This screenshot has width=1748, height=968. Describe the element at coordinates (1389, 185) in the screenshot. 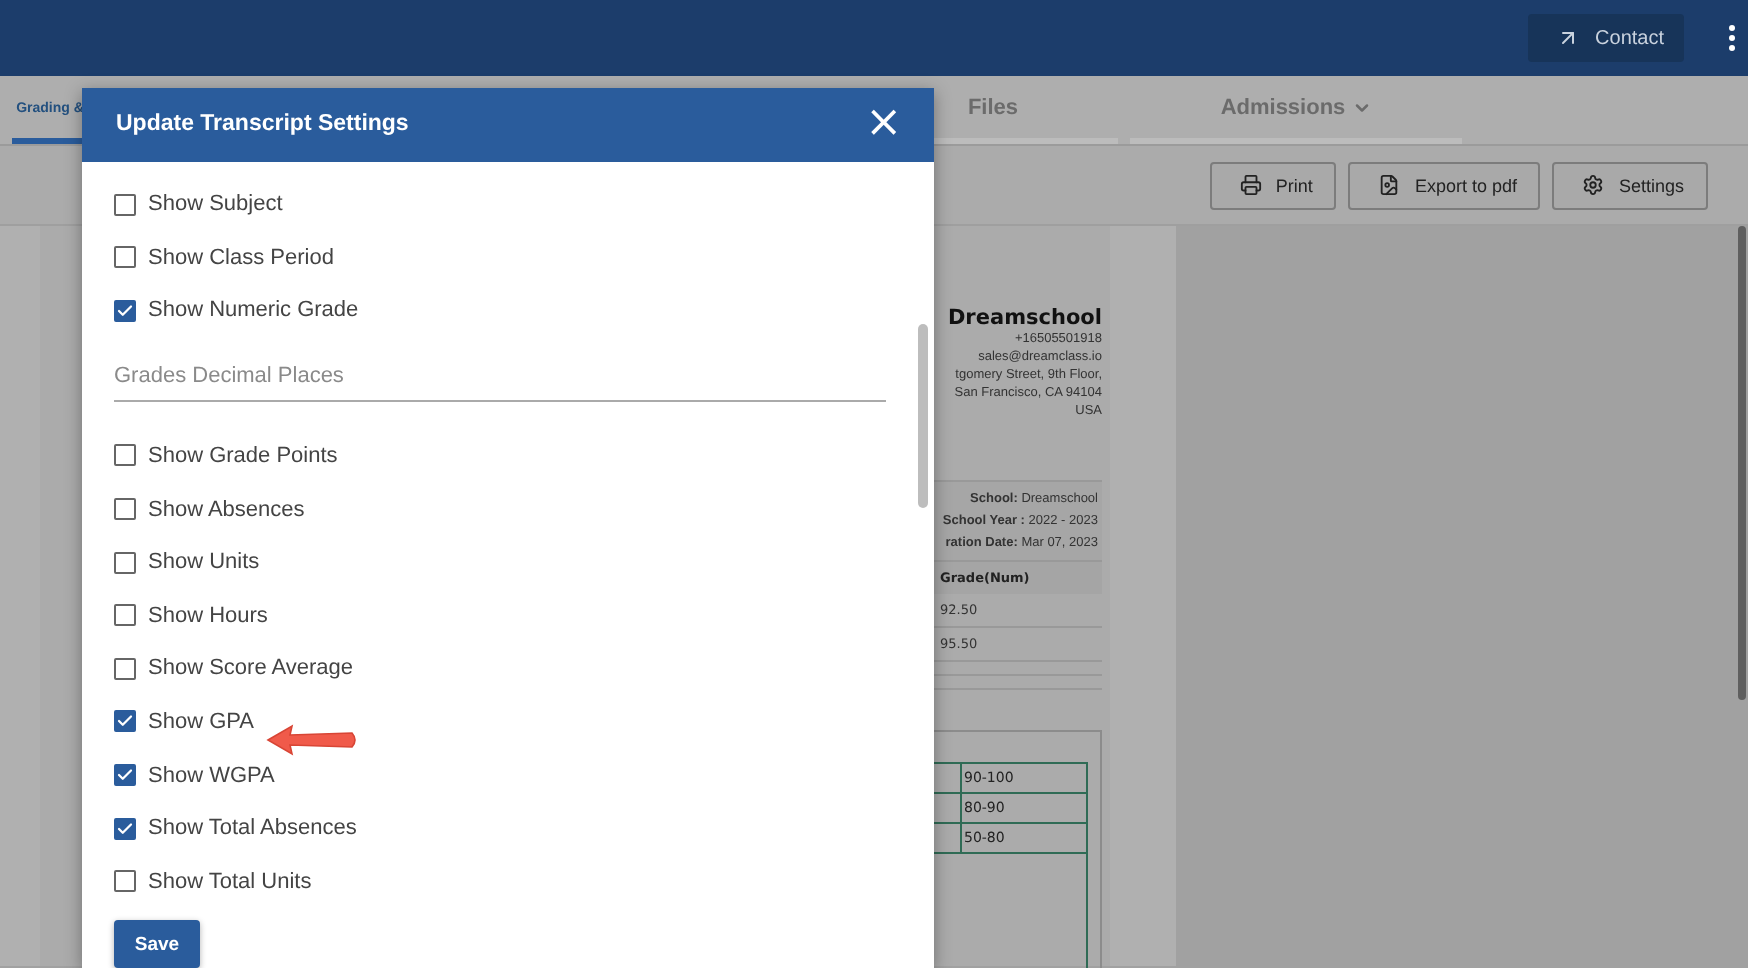

I see `file-icon` at that location.